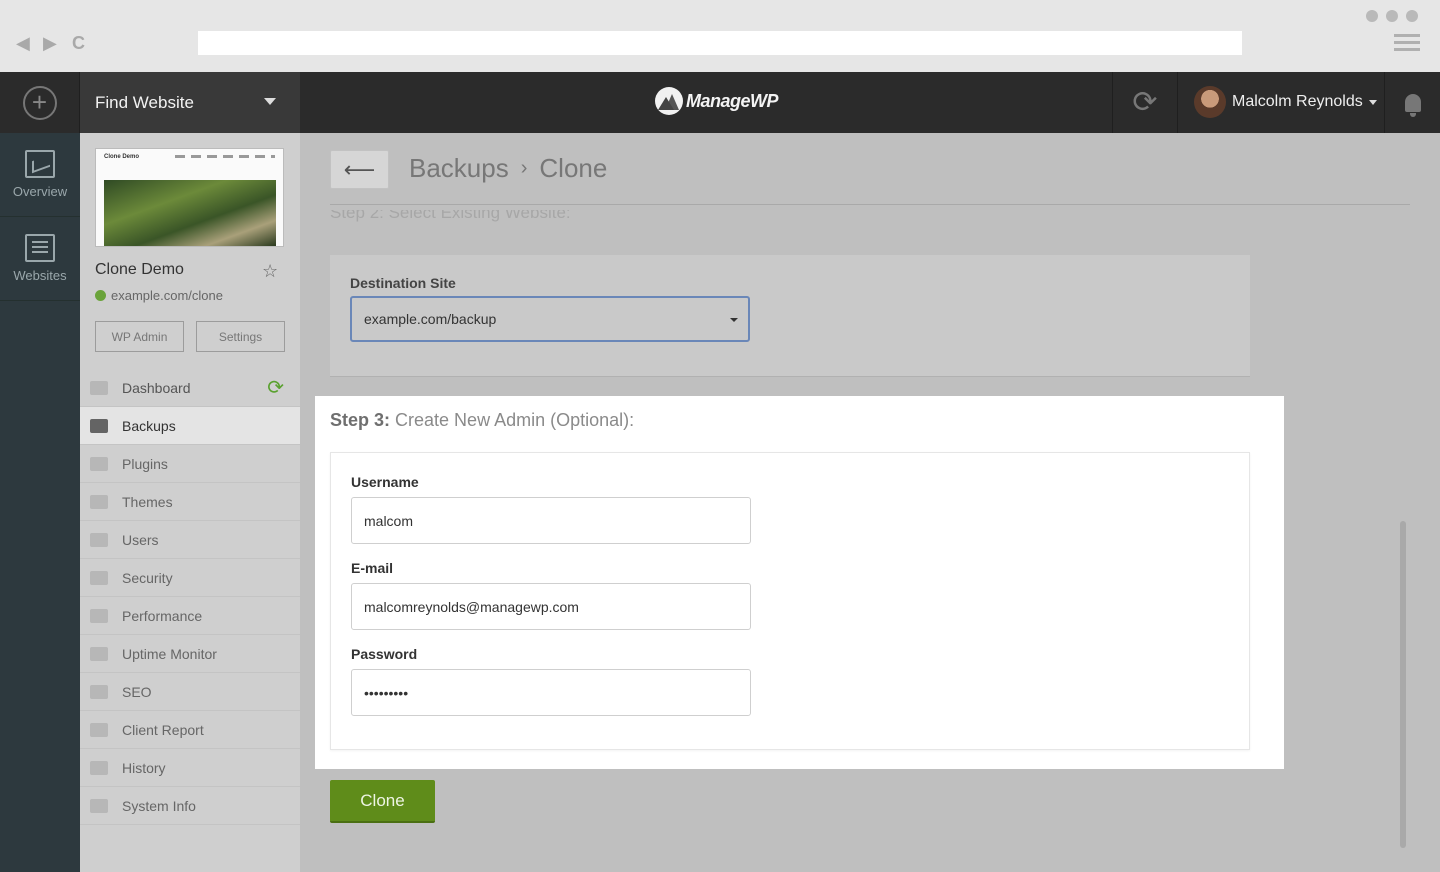 The width and height of the screenshot is (1440, 872). I want to click on sync-icon: ⟳, so click(1145, 102).